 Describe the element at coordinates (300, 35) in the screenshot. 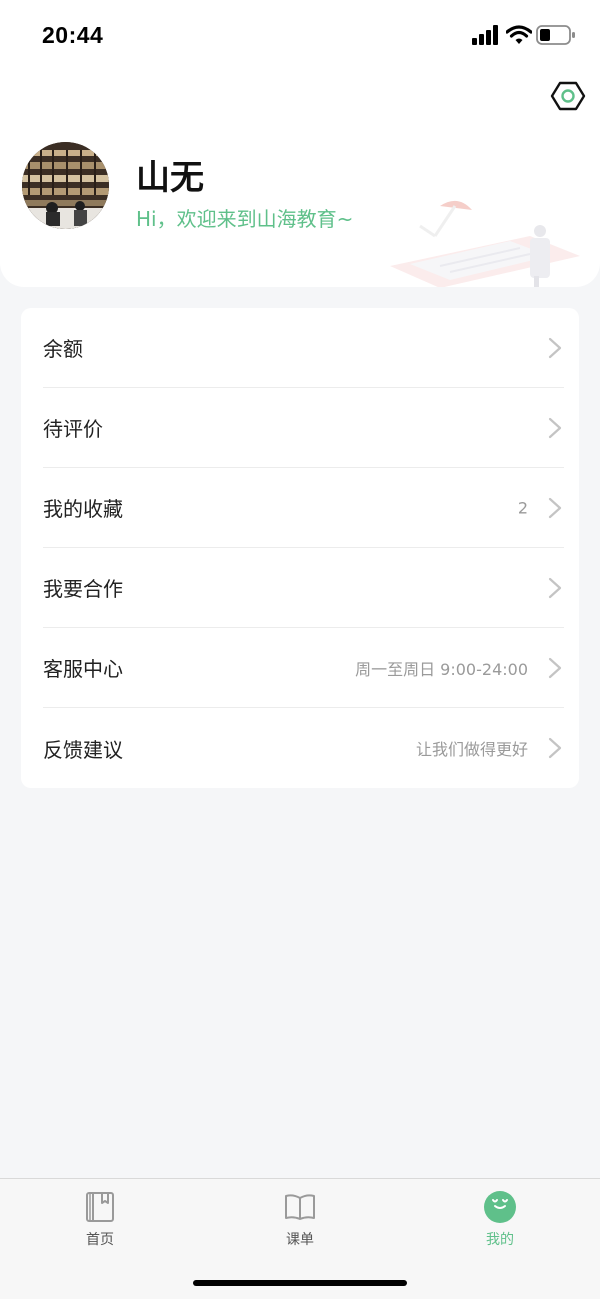

I see `status-bar: 20:44` at that location.